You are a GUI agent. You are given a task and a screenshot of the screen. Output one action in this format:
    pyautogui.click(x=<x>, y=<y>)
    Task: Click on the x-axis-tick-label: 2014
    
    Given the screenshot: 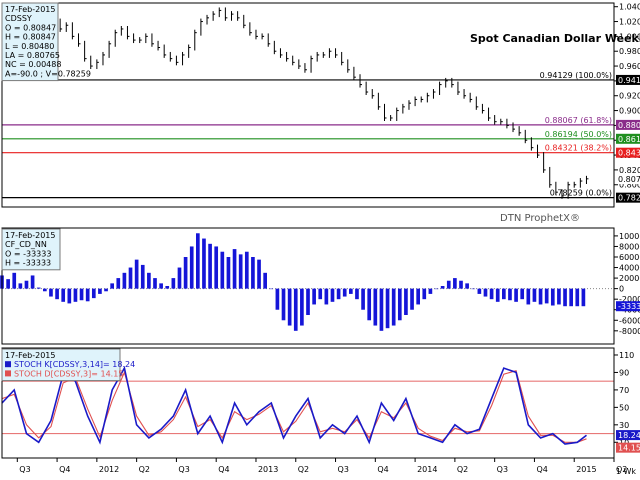 What is the action you would take?
    pyautogui.click(x=427, y=469)
    